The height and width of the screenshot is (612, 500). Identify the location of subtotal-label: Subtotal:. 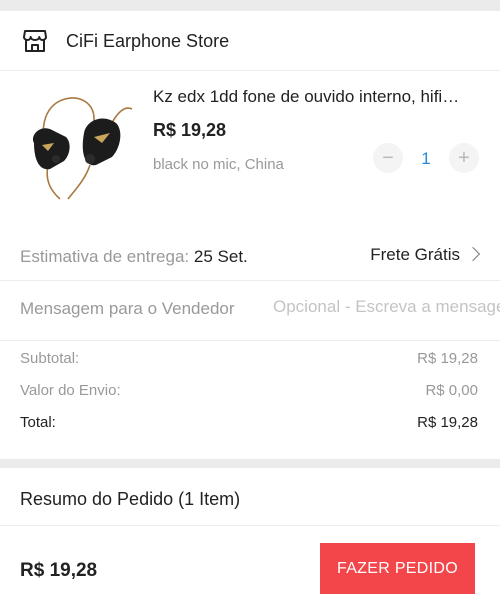
(50, 358).